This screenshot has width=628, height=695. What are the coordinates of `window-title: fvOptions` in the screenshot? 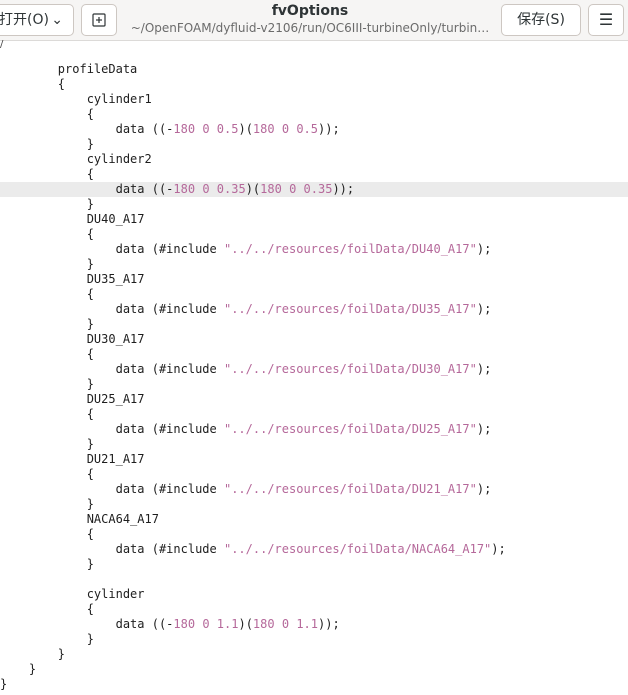 It's located at (310, 11).